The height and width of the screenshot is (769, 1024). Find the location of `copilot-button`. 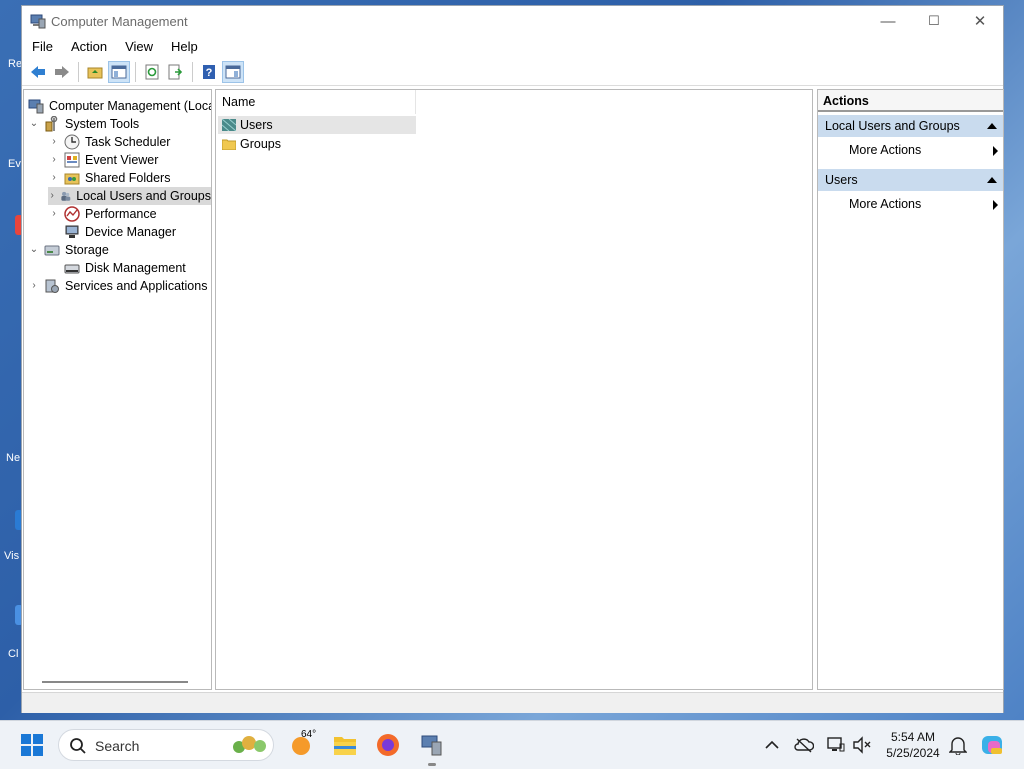

copilot-button is located at coordinates (992, 745).